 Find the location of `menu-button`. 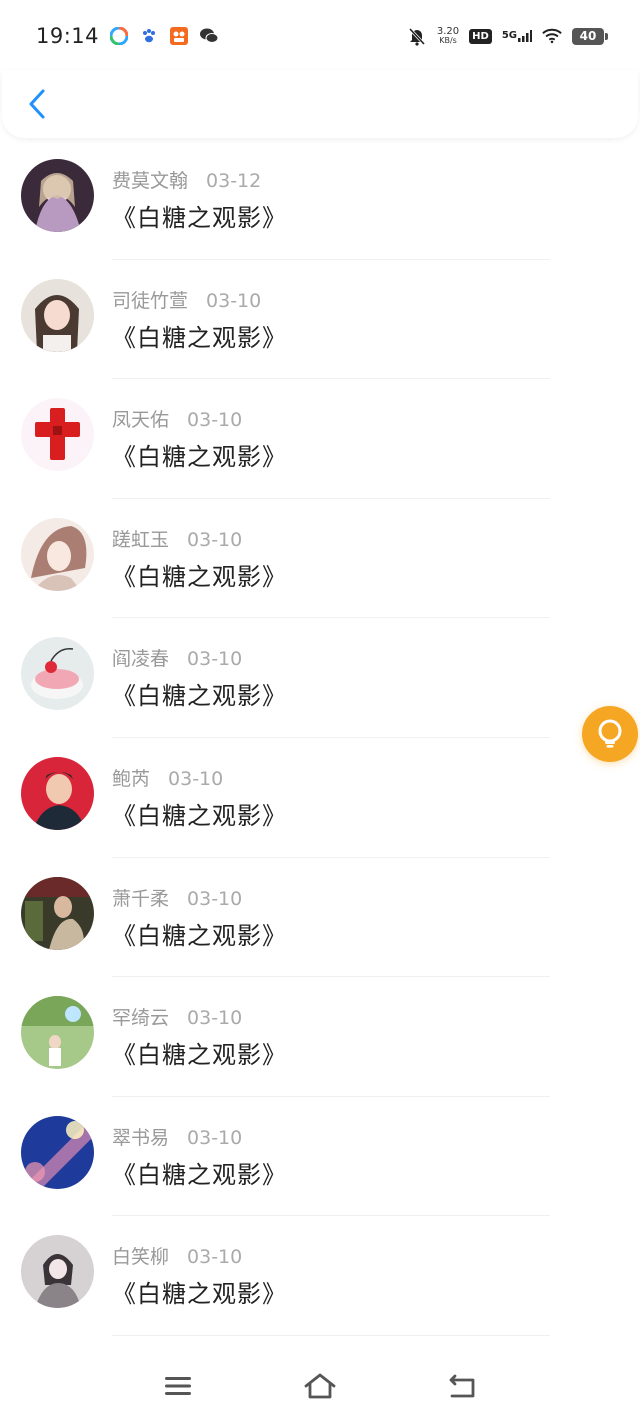

menu-button is located at coordinates (178, 1386).